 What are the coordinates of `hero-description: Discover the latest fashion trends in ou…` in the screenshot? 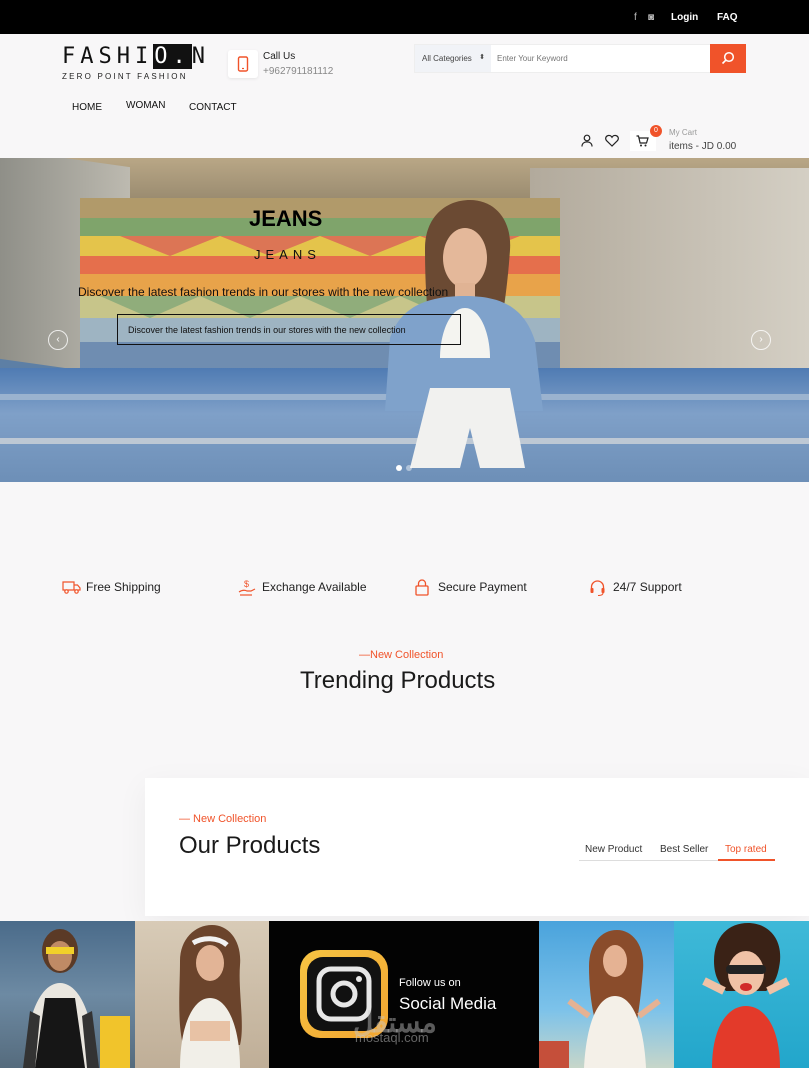 It's located at (263, 292).